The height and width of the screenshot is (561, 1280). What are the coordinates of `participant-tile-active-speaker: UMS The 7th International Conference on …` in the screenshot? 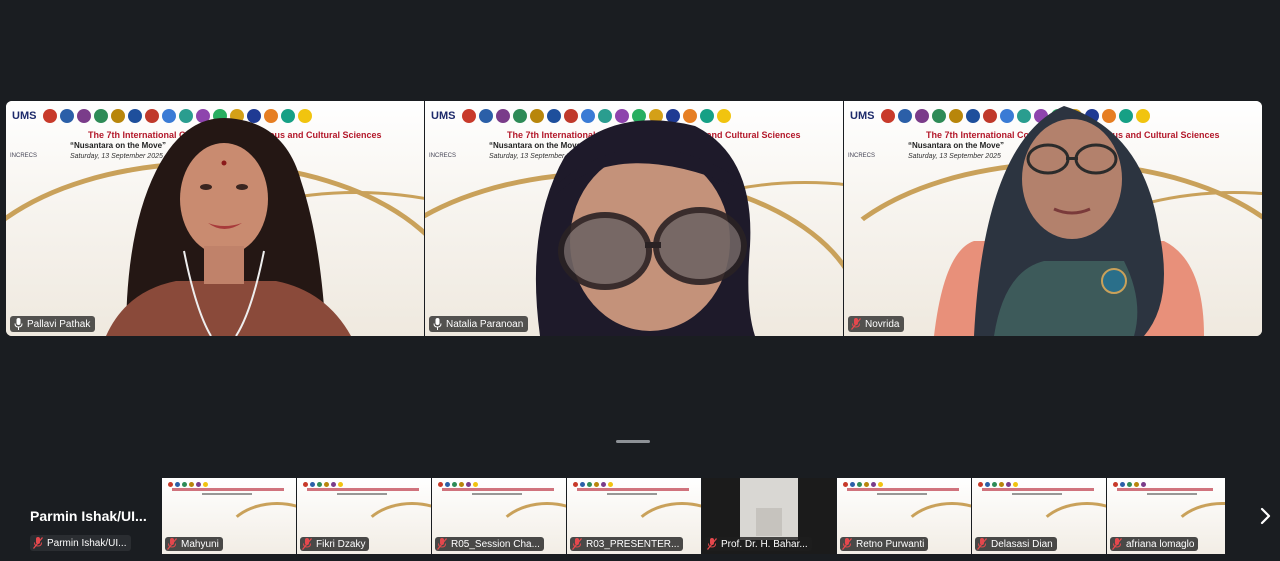 It's located at (634, 218).